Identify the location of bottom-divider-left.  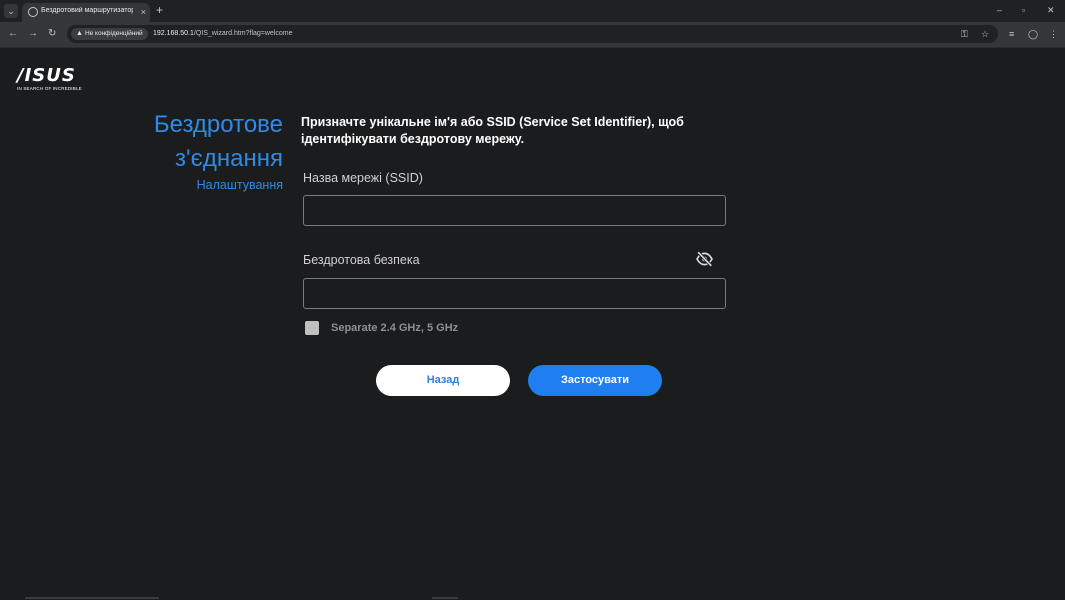
(92, 598).